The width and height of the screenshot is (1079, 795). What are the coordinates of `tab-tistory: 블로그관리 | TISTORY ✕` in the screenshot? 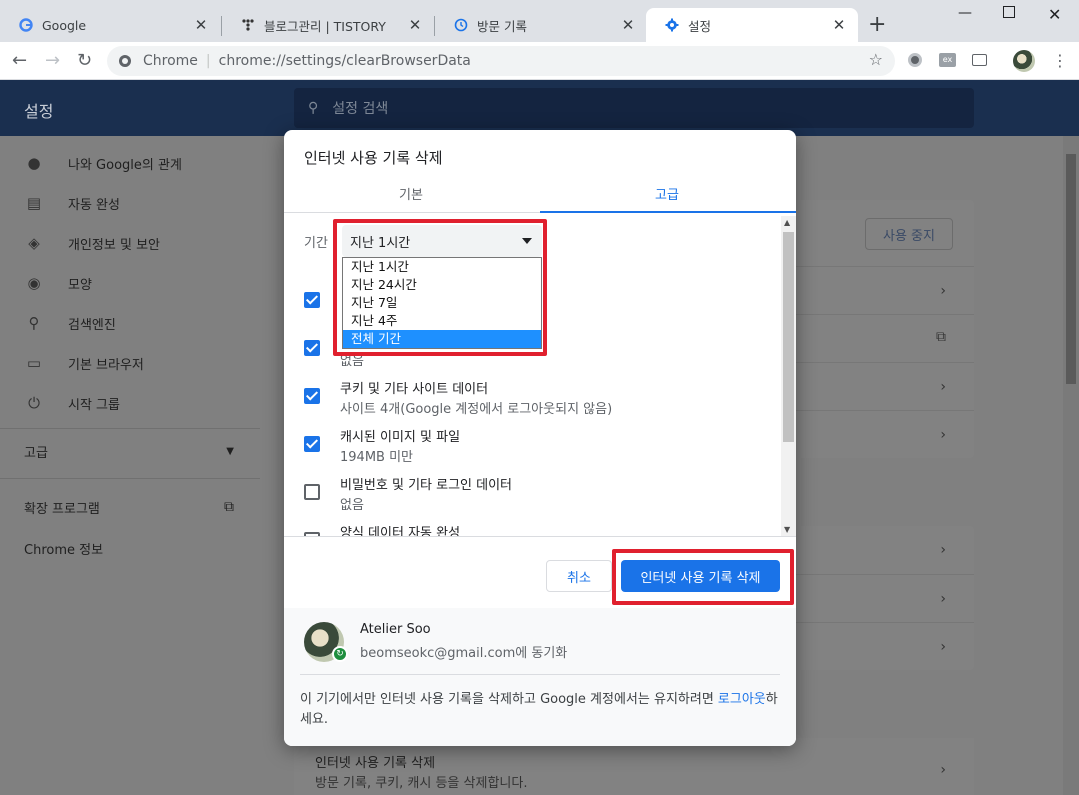 It's located at (328, 25).